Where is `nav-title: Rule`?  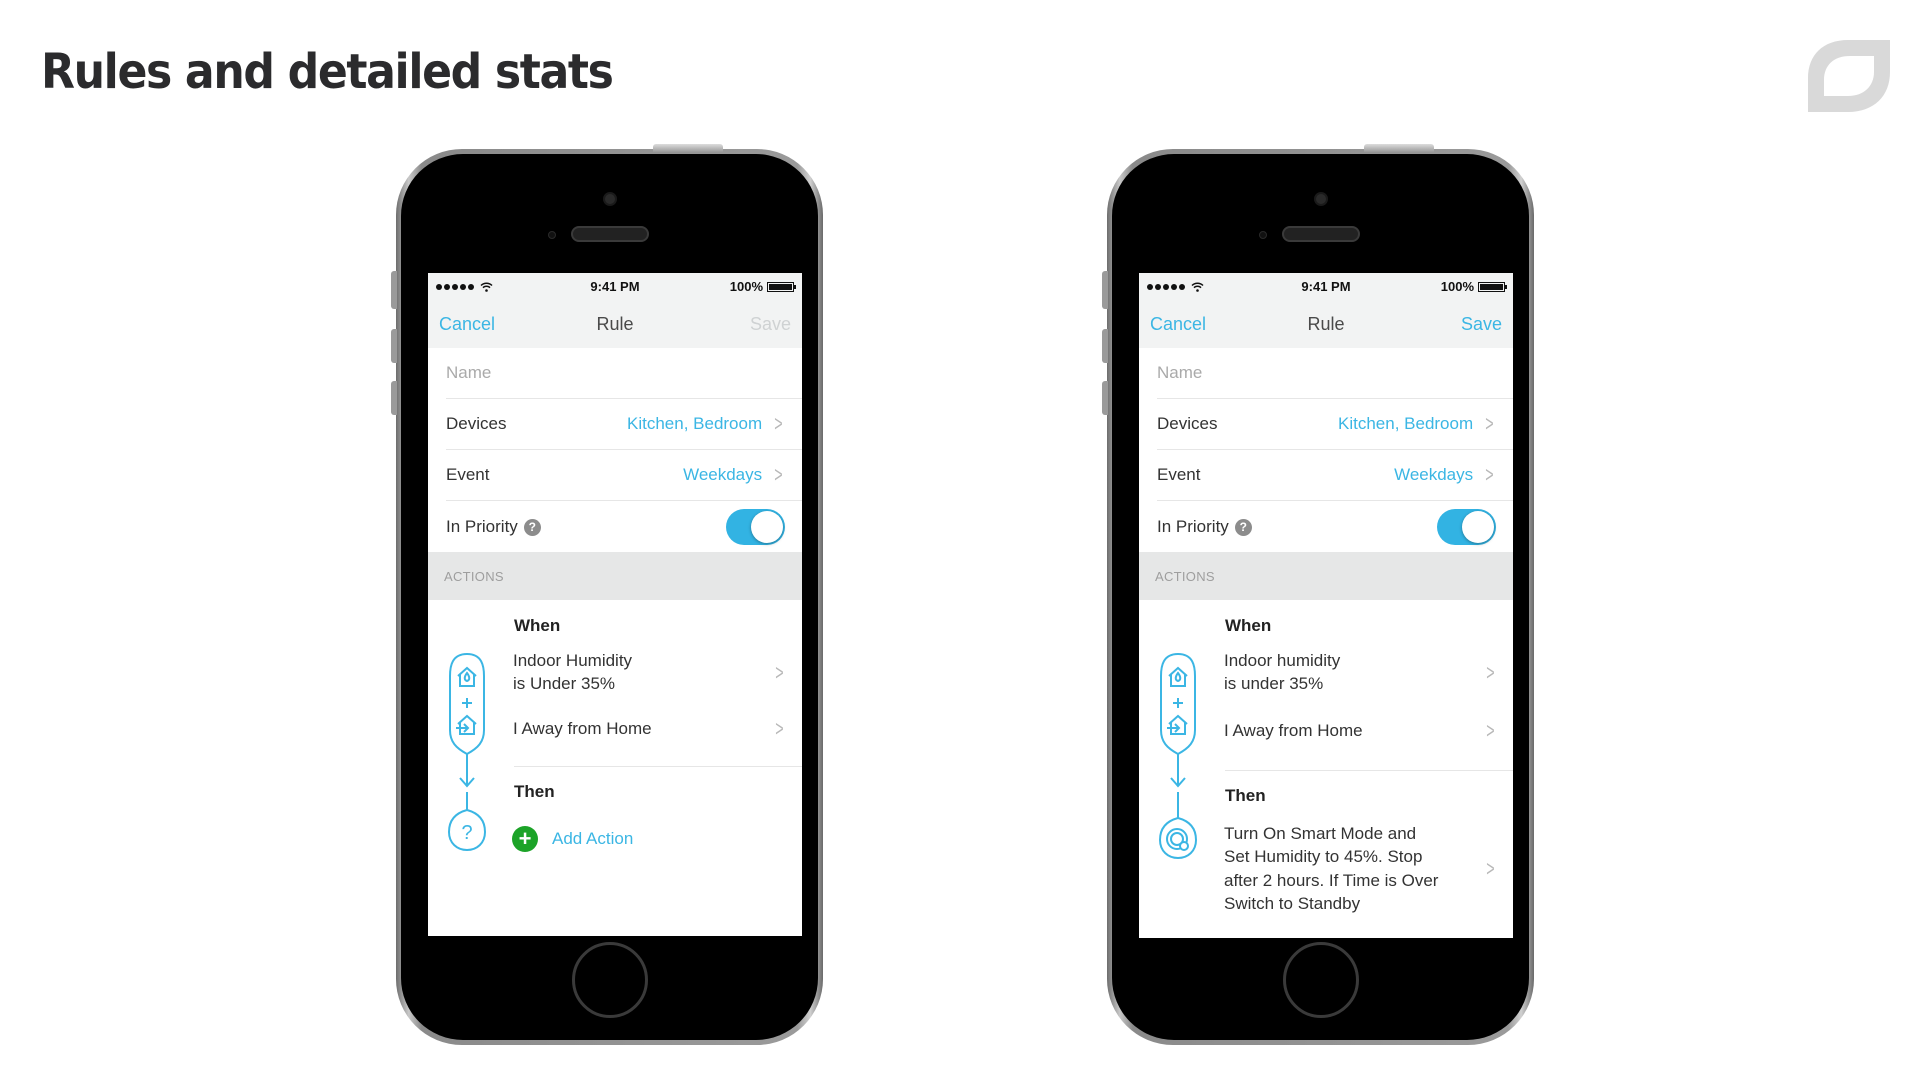 nav-title: Rule is located at coordinates (615, 323).